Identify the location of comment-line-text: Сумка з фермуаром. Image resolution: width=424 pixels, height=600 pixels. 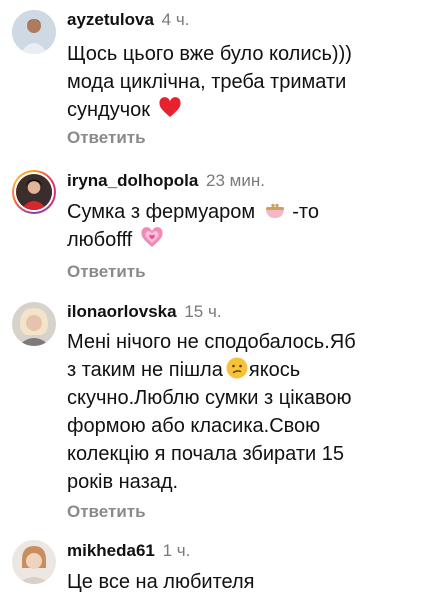
(161, 212).